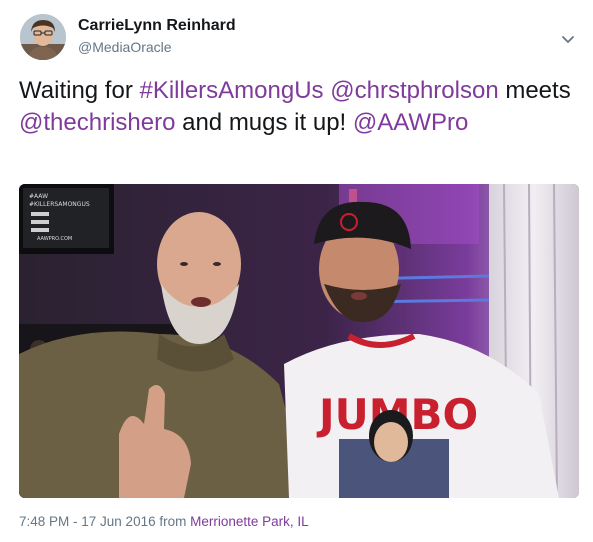 This screenshot has height=542, width=593. I want to click on avatar, so click(43, 37).